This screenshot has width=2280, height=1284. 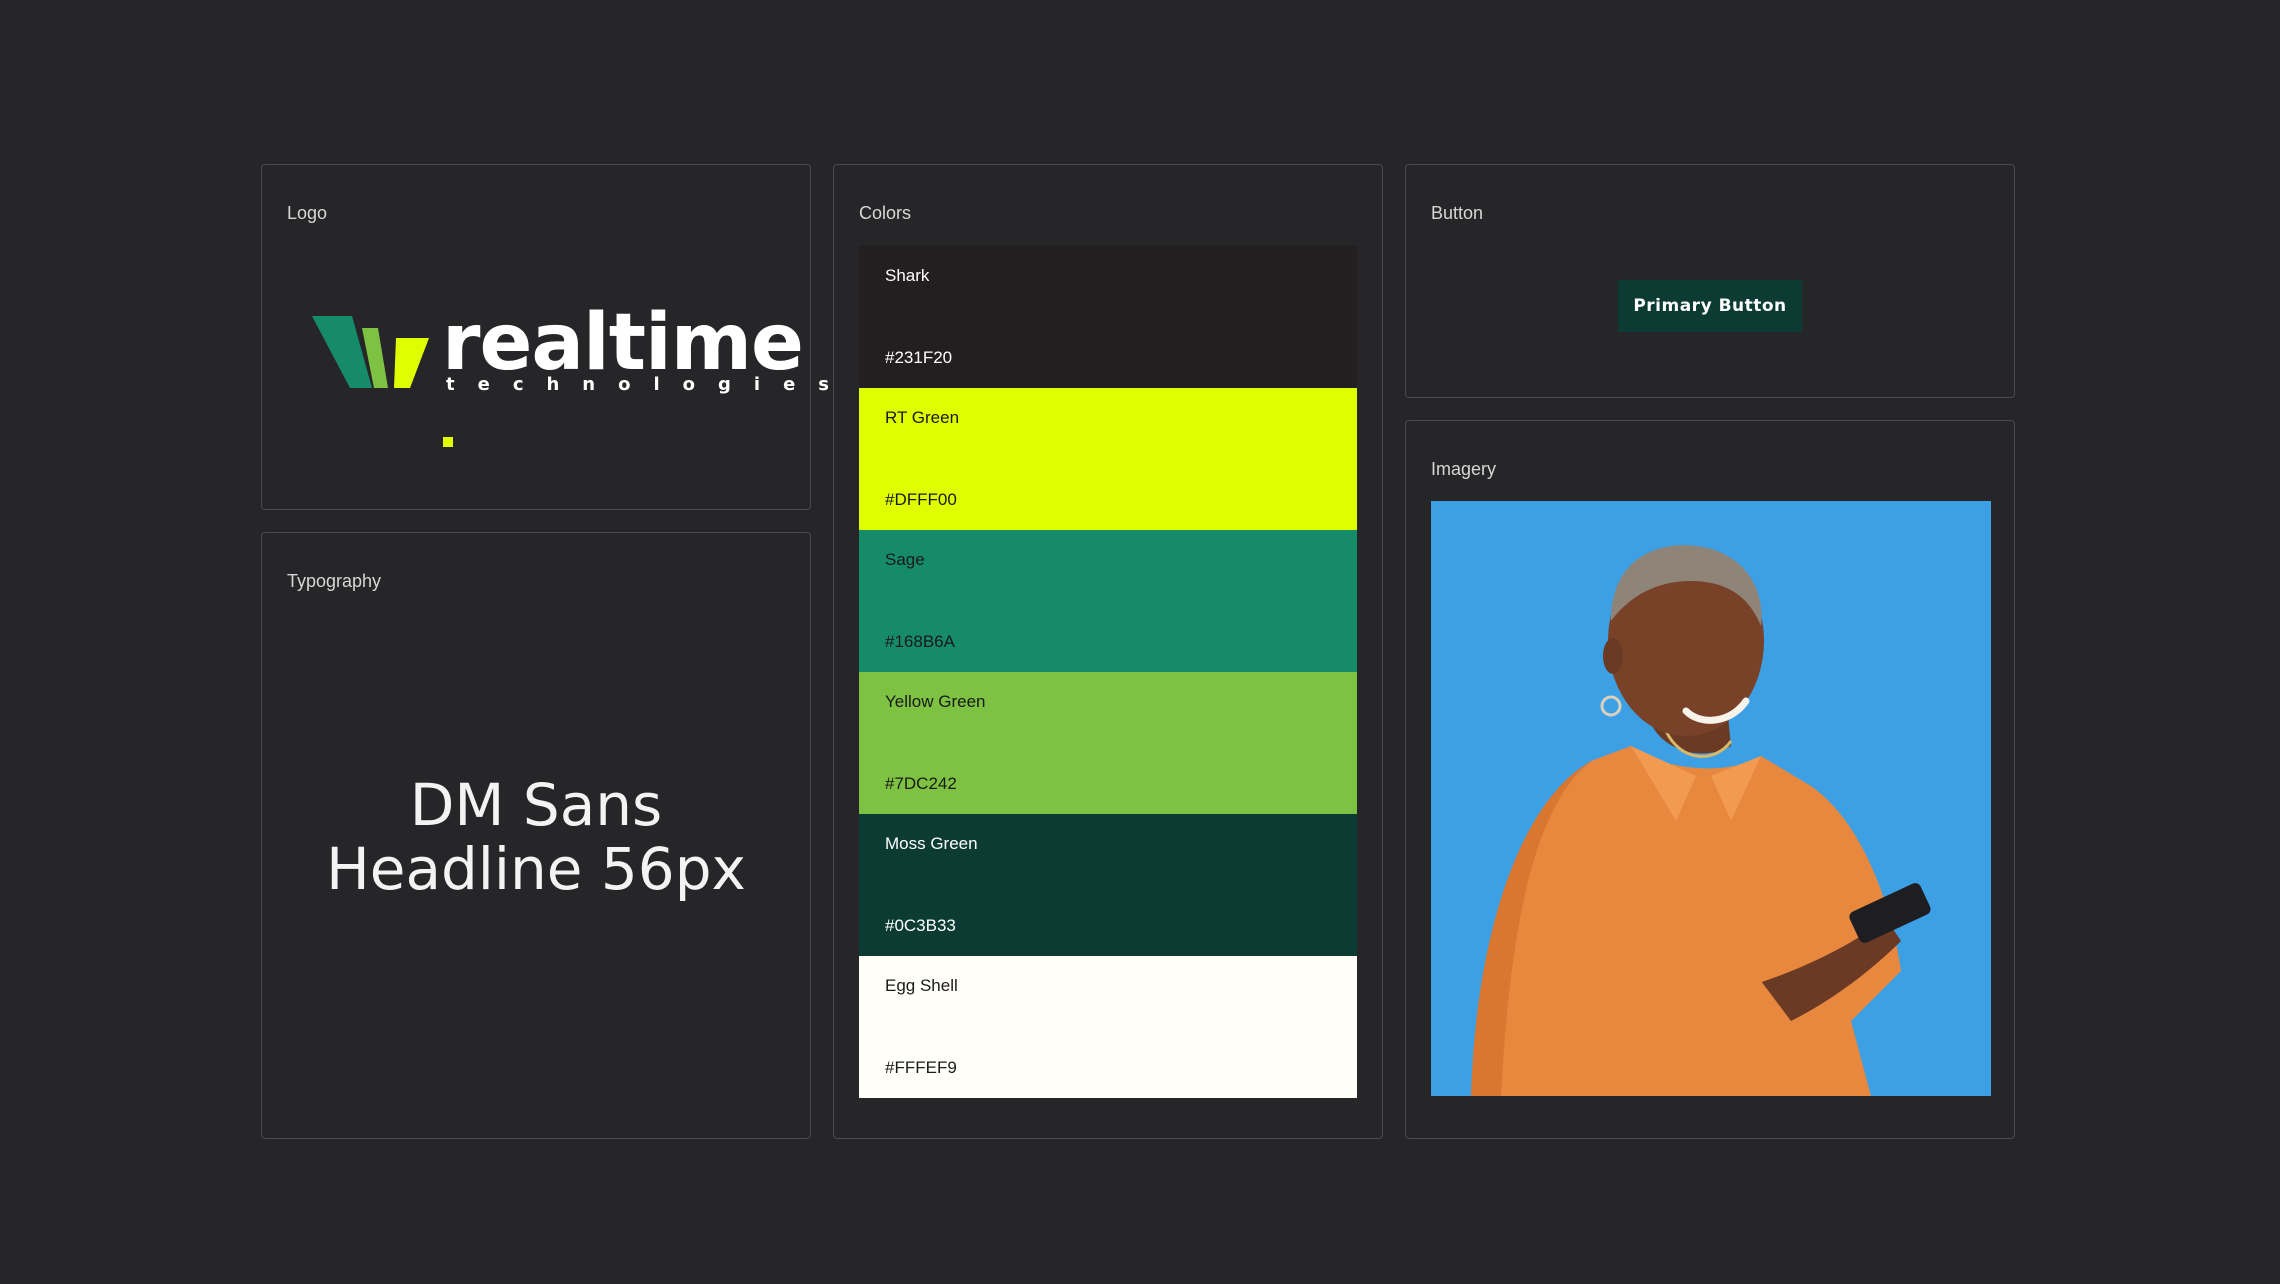 I want to click on logo-card: Logo realtime technologies, so click(x=545, y=337).